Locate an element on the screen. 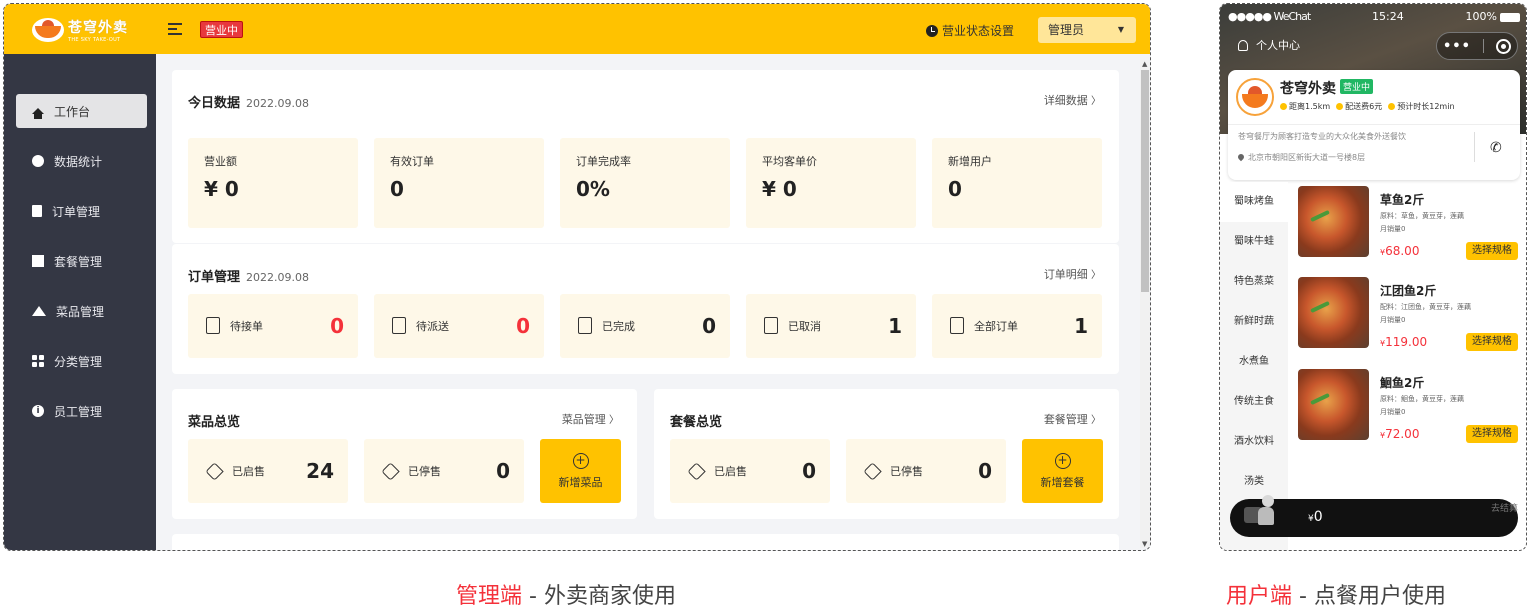 The height and width of the screenshot is (612, 1535). order-status-count: 1 is located at coordinates (1081, 326).